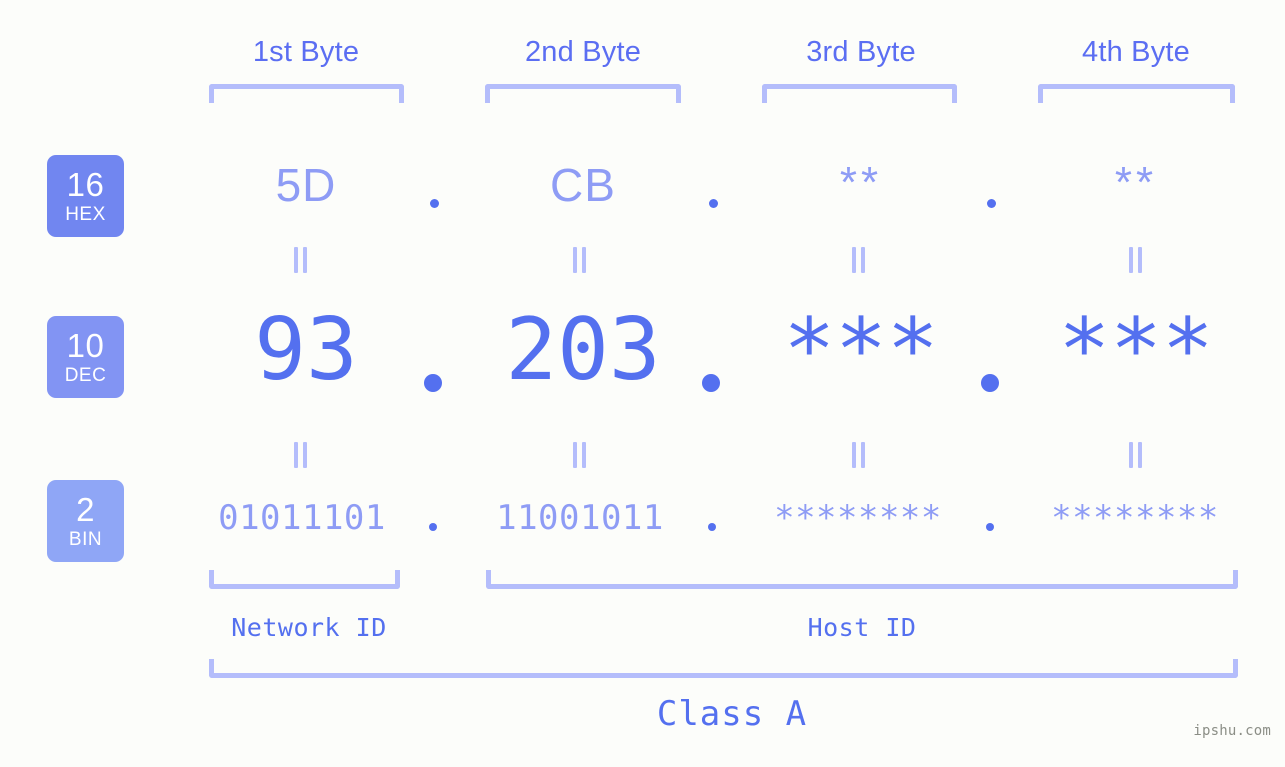 This screenshot has width=1285, height=767. Describe the element at coordinates (583, 52) in the screenshot. I see `byte-header-2: 2nd Byte` at that location.